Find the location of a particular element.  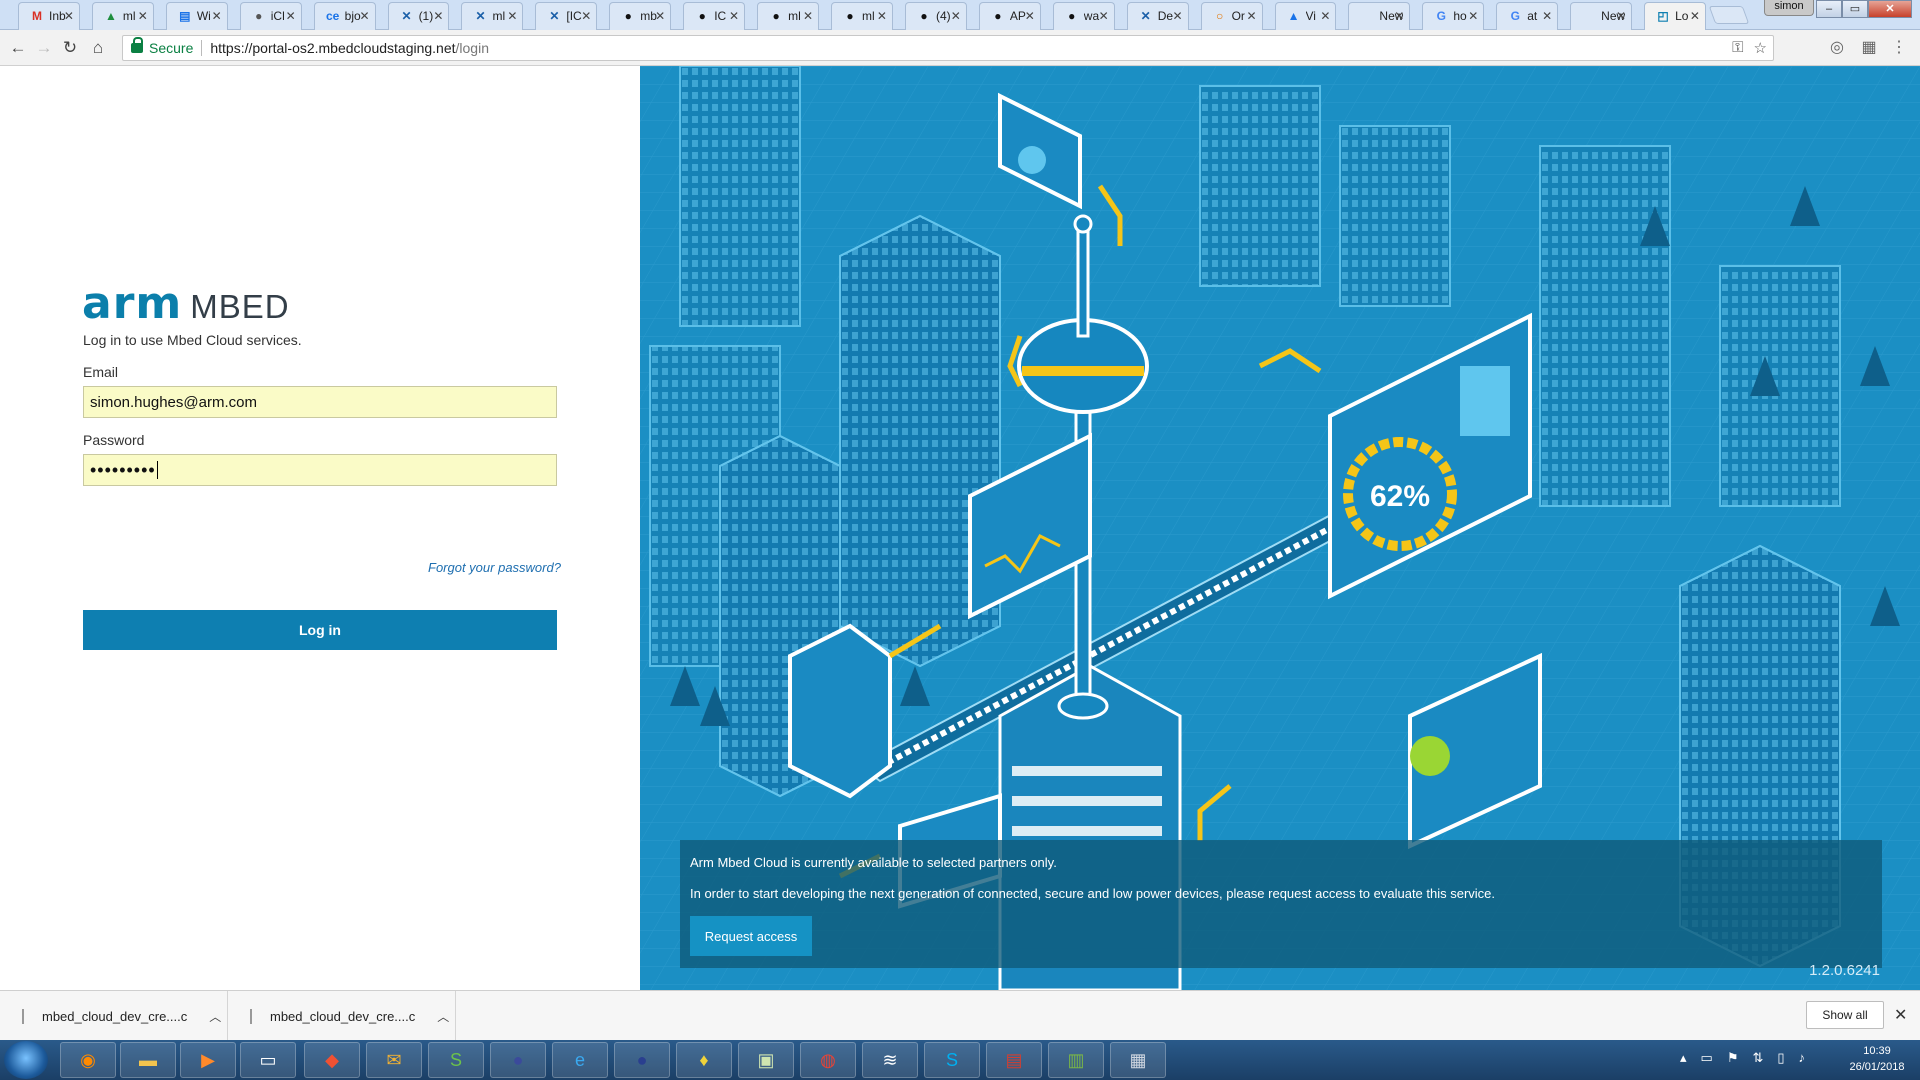

forgot-password-link: Forgot your password? is located at coordinates (494, 567).